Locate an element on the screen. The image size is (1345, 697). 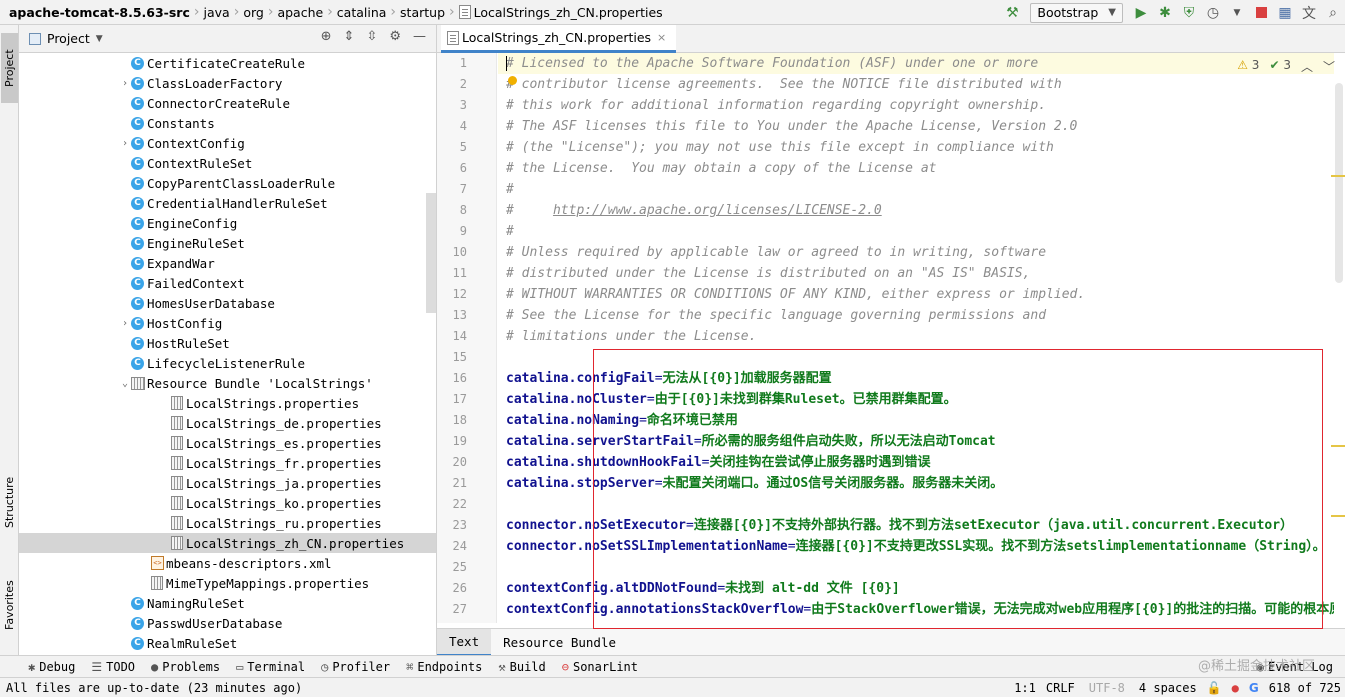
tool-window-sonarlint: ⊖ SonarLint is located at coordinates (600, 667).